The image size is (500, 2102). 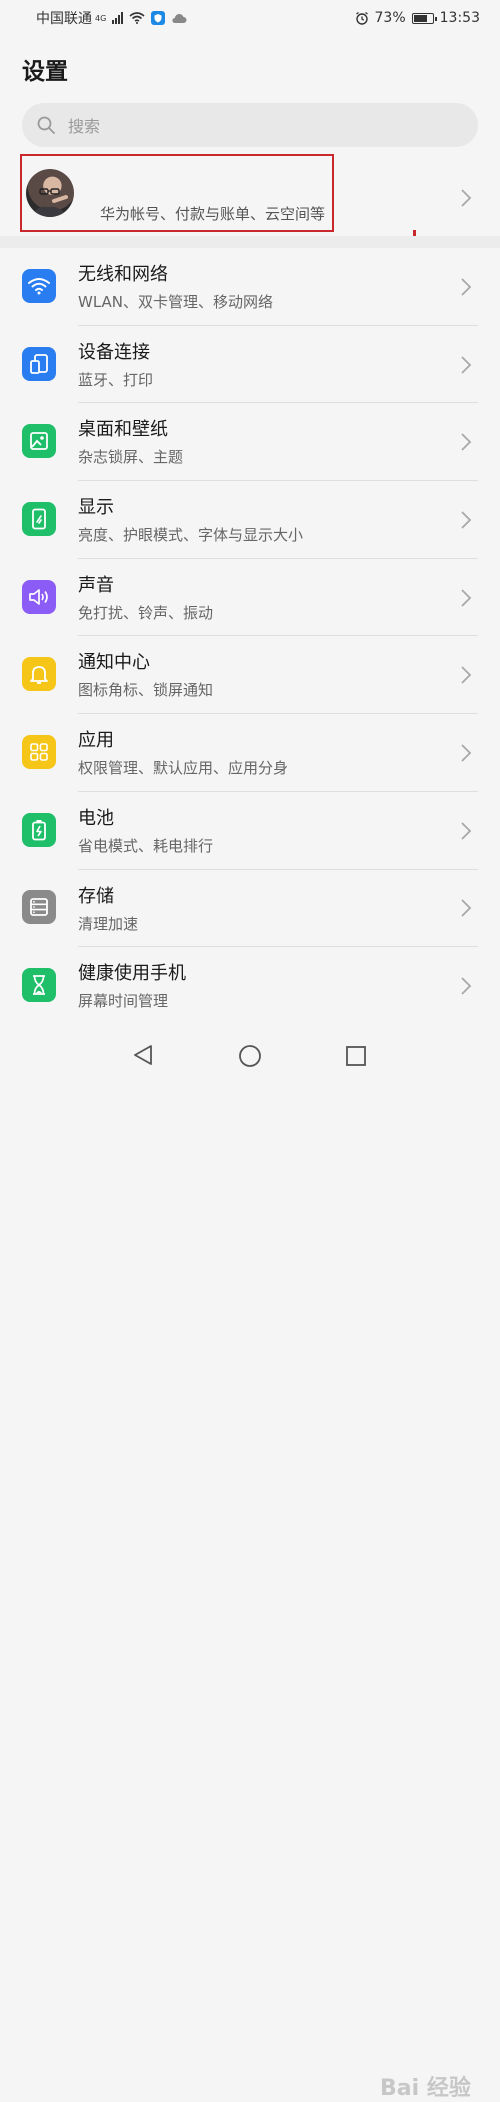 I want to click on settings-row-hourglass: 健康使用手机 屏幕时间管理, so click(x=250, y=986).